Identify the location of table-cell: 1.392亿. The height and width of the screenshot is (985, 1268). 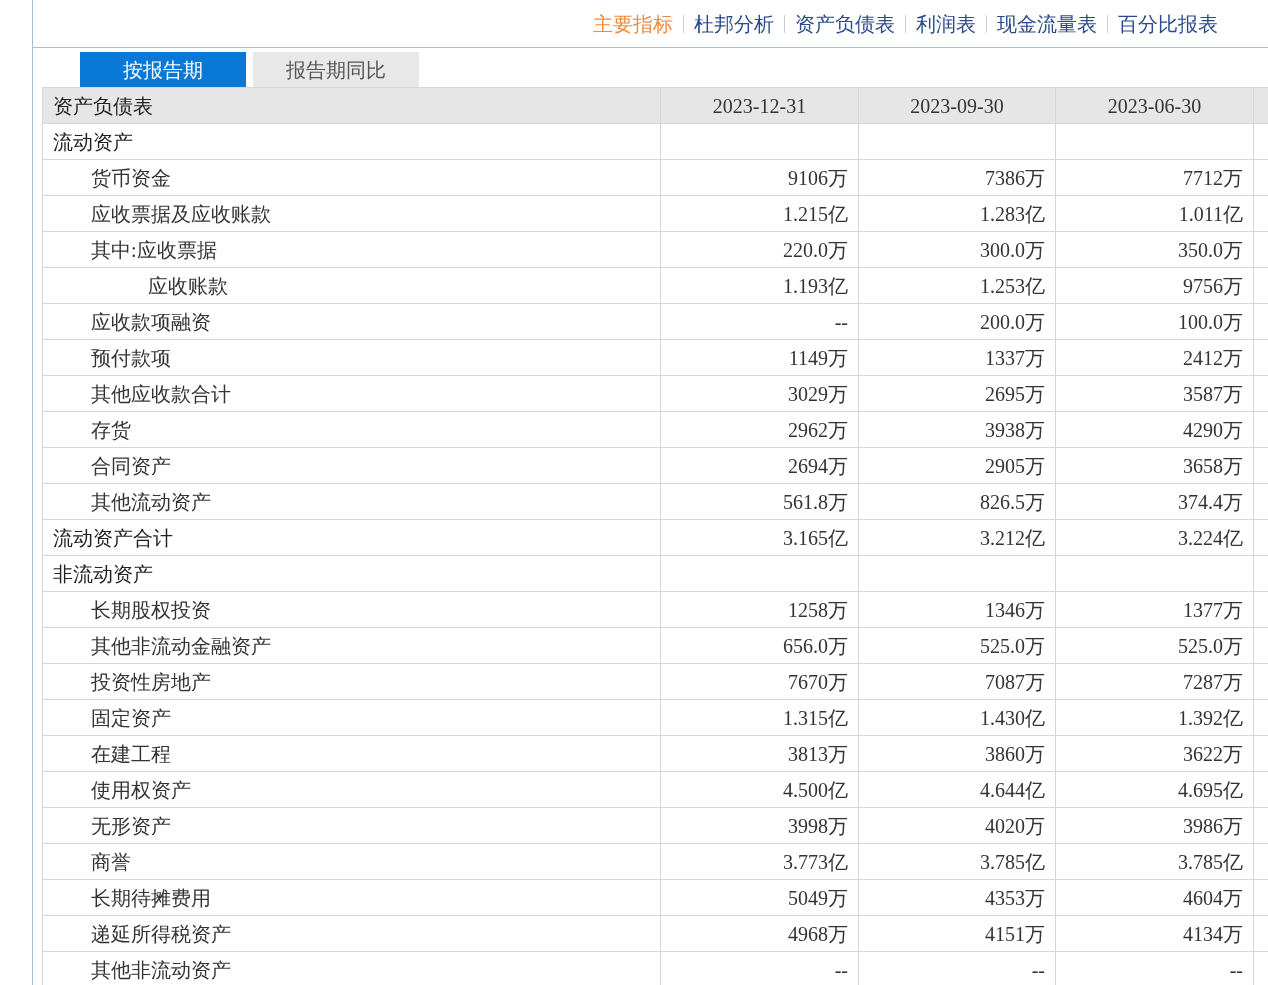
(1154, 717).